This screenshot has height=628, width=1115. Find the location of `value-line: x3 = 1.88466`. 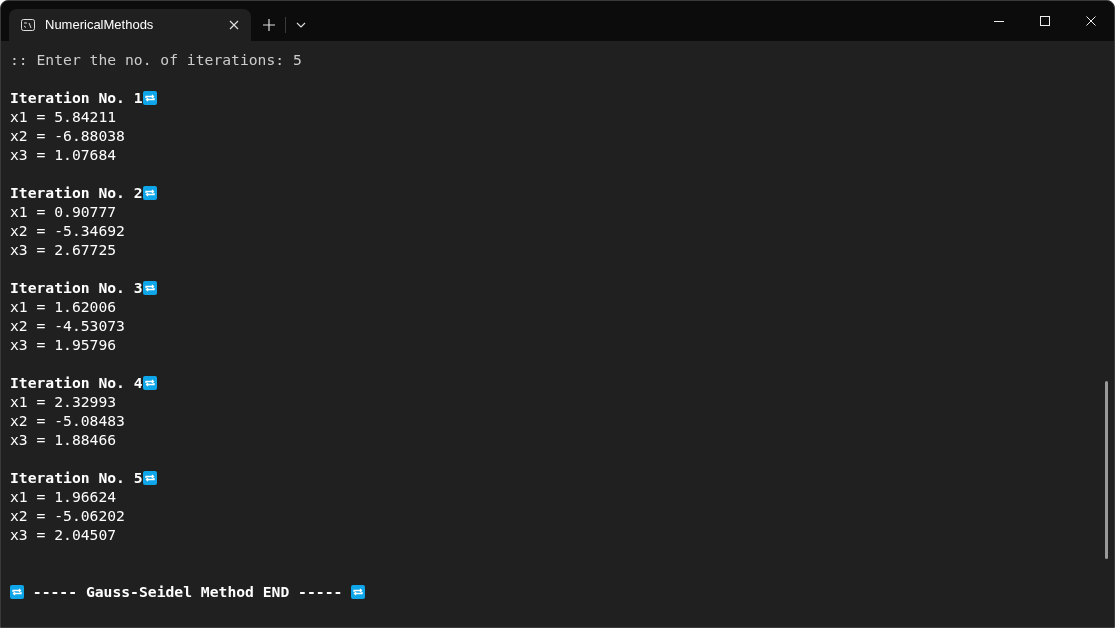

value-line: x3 = 1.88466 is located at coordinates (63, 439).